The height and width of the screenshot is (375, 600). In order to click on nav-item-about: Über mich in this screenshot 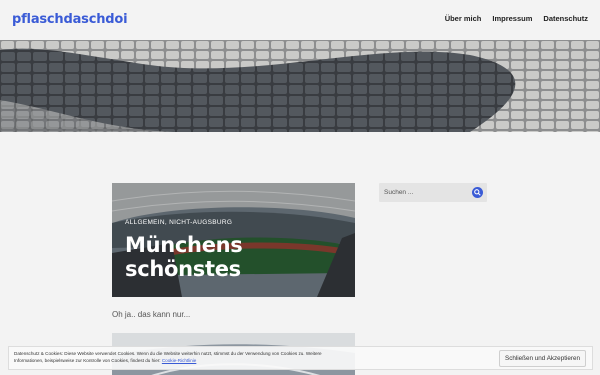, I will do `click(463, 18)`.